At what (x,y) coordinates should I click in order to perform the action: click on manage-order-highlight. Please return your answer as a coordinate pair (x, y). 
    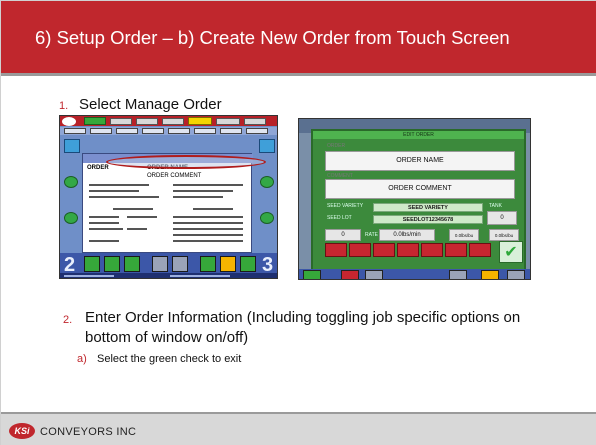
    Looking at the image, I should click on (186, 162).